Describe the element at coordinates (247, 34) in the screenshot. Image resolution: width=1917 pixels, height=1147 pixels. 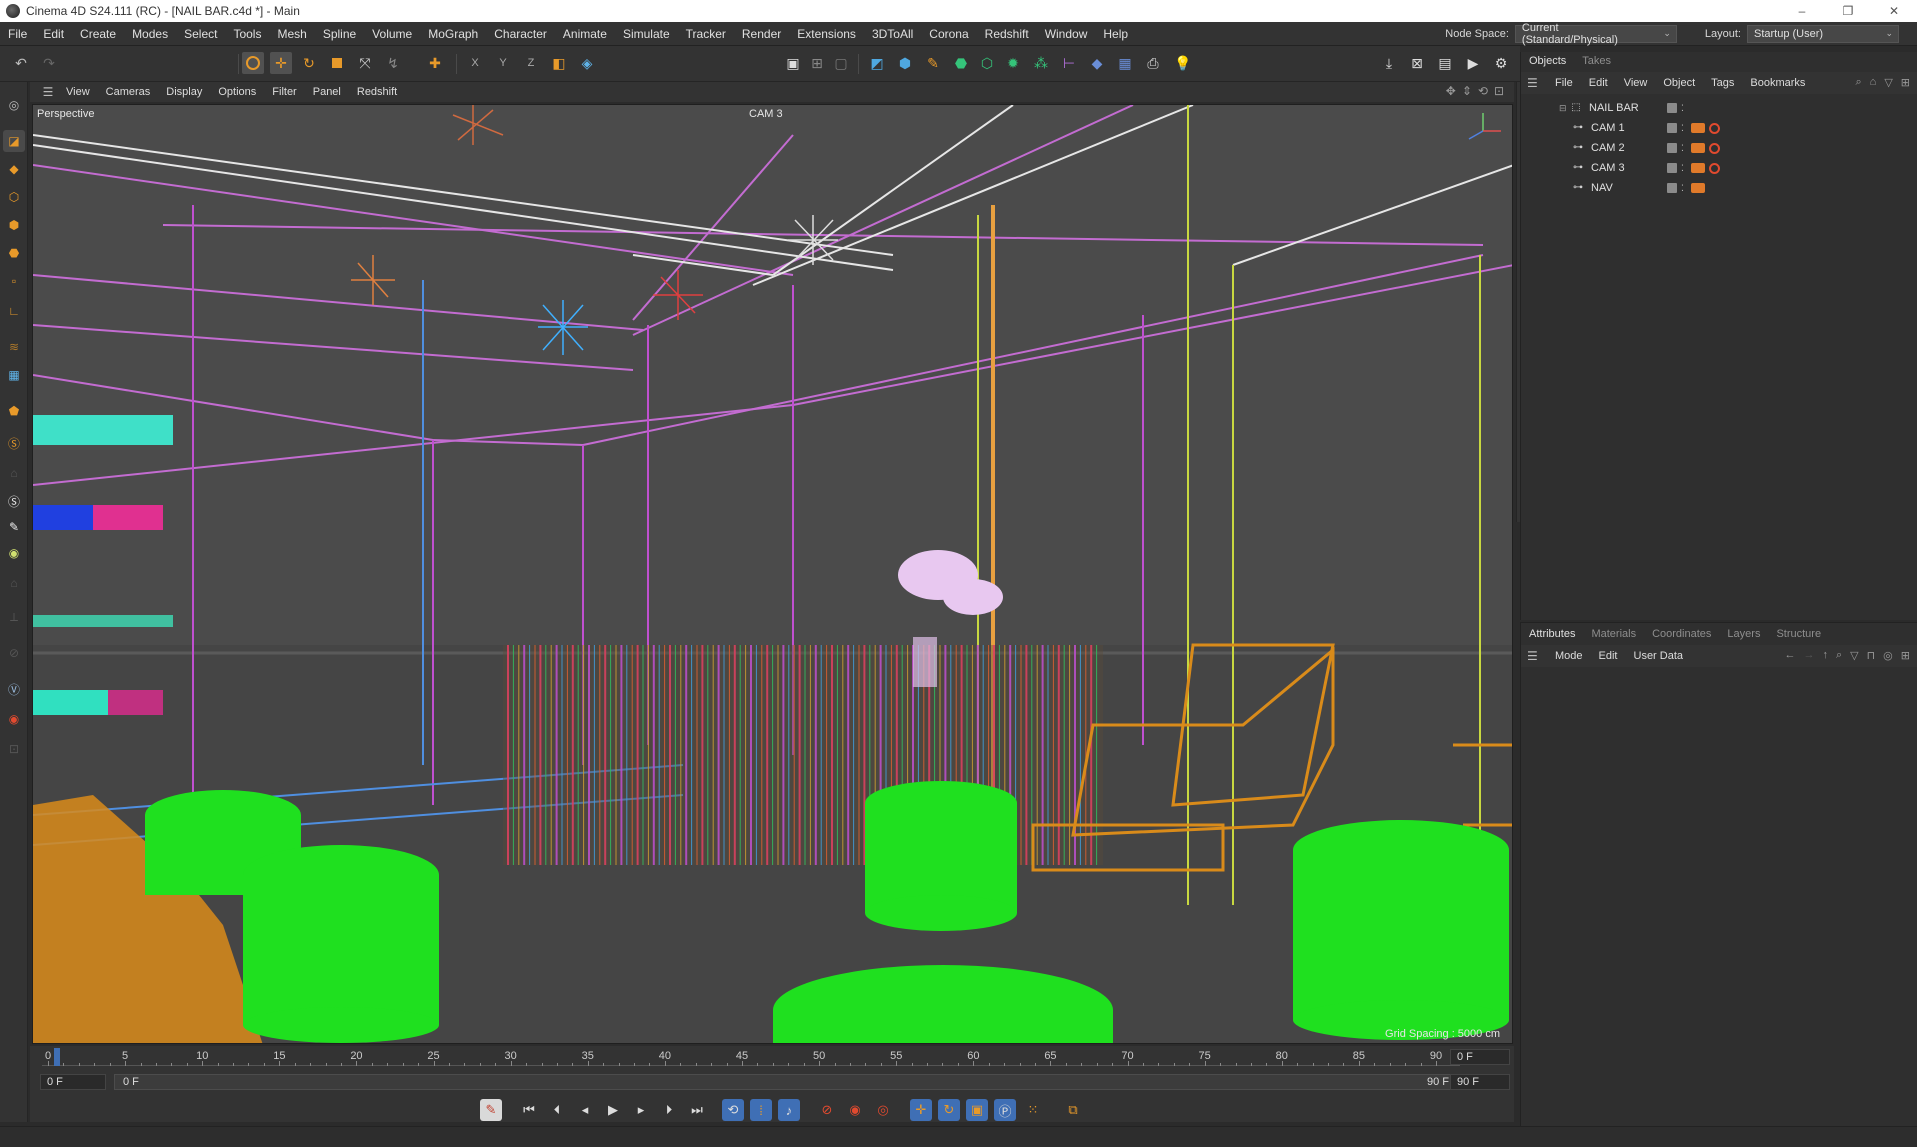
I see `menu-tools: Tools` at that location.